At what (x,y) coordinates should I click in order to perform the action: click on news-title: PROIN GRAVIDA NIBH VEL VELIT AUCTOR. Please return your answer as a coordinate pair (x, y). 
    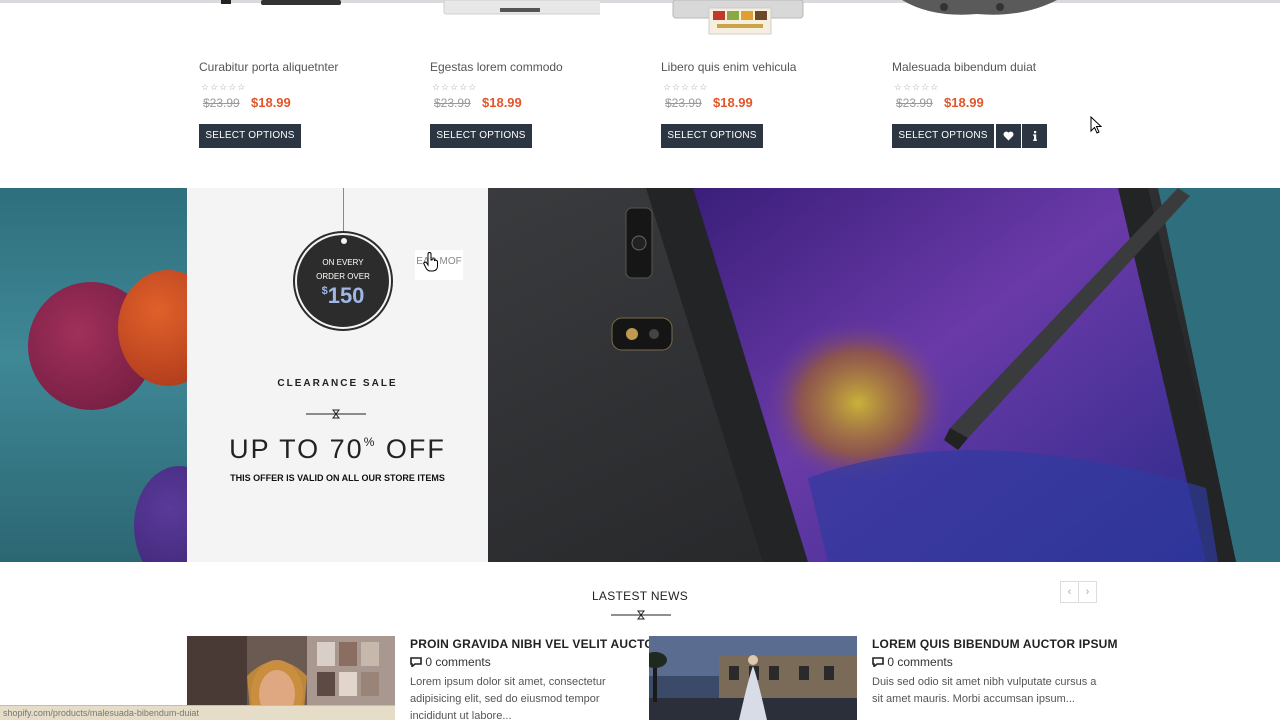
    Looking at the image, I should click on (536, 644).